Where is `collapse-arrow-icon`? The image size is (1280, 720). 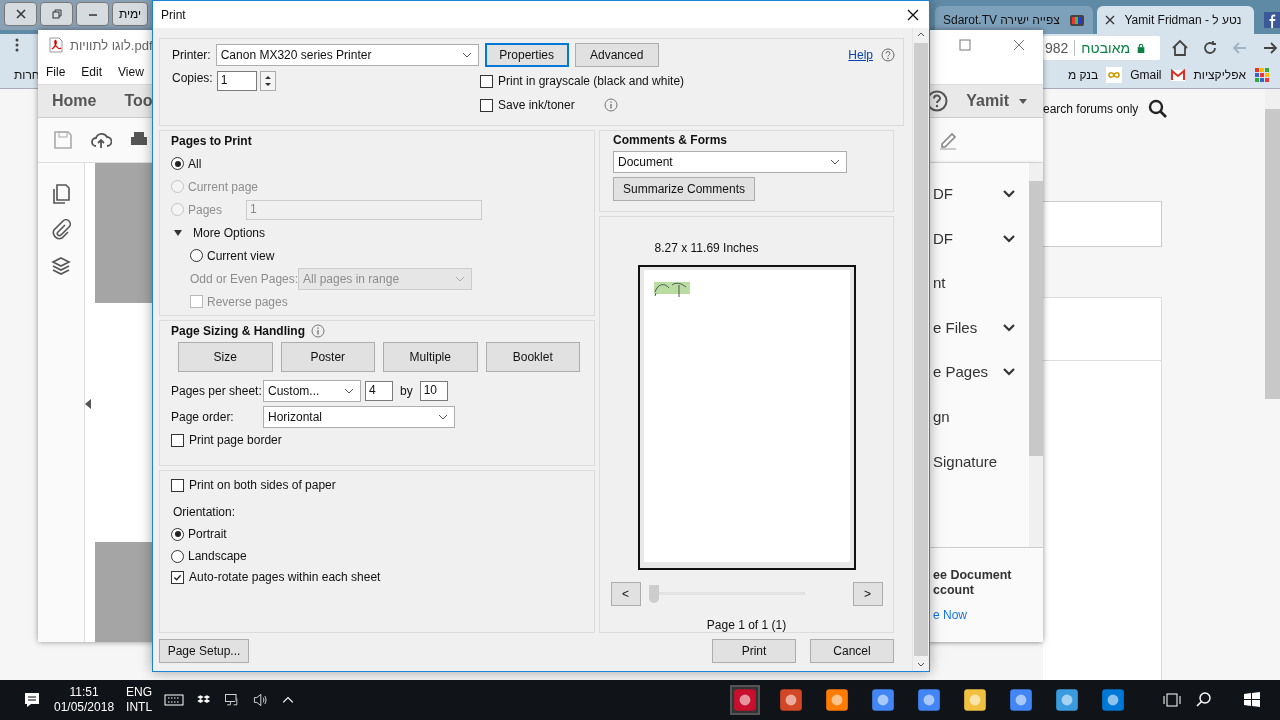 collapse-arrow-icon is located at coordinates (88, 404).